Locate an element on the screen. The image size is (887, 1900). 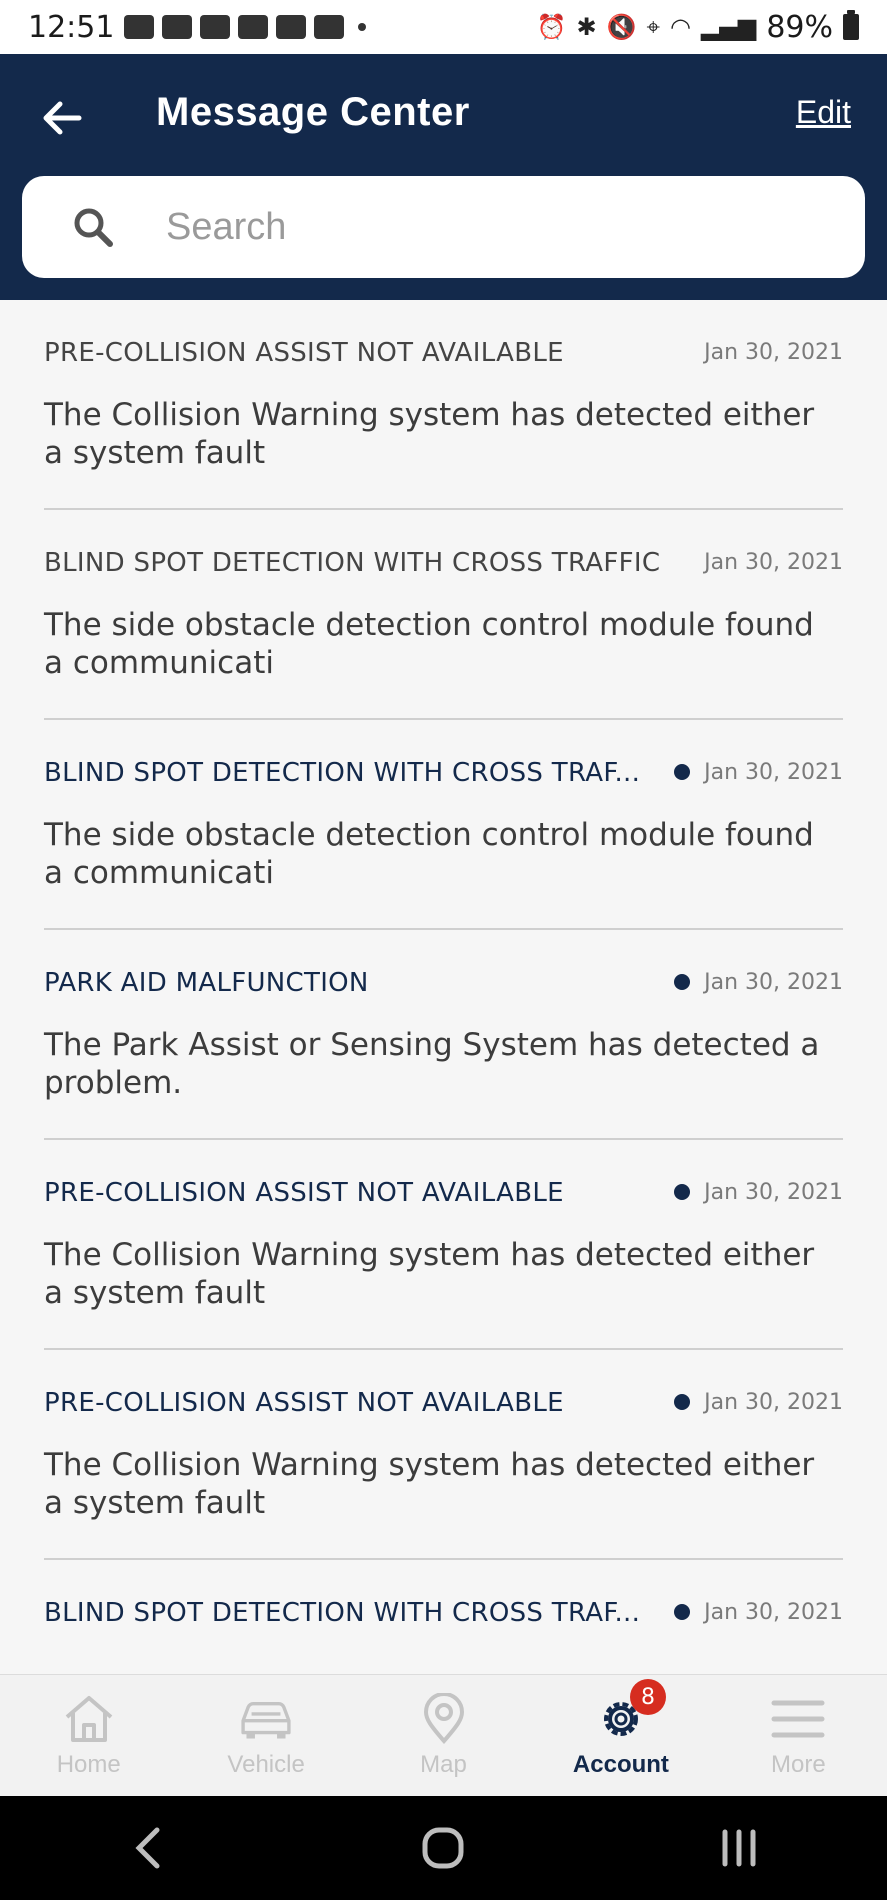
map-pin-icon is located at coordinates (443, 1719).